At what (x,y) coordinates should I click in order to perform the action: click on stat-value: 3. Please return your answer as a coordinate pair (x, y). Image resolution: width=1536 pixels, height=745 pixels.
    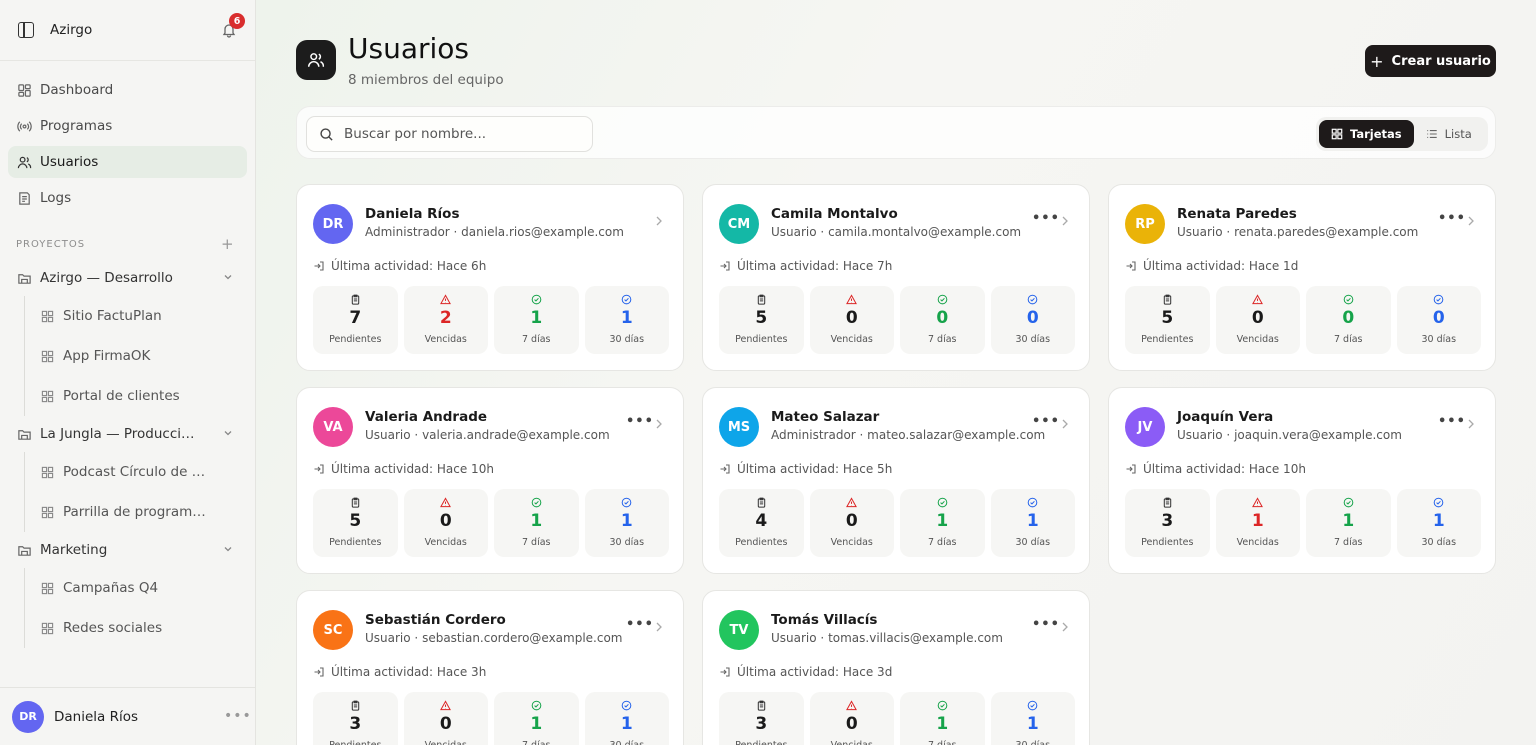
    Looking at the image, I should click on (1167, 521).